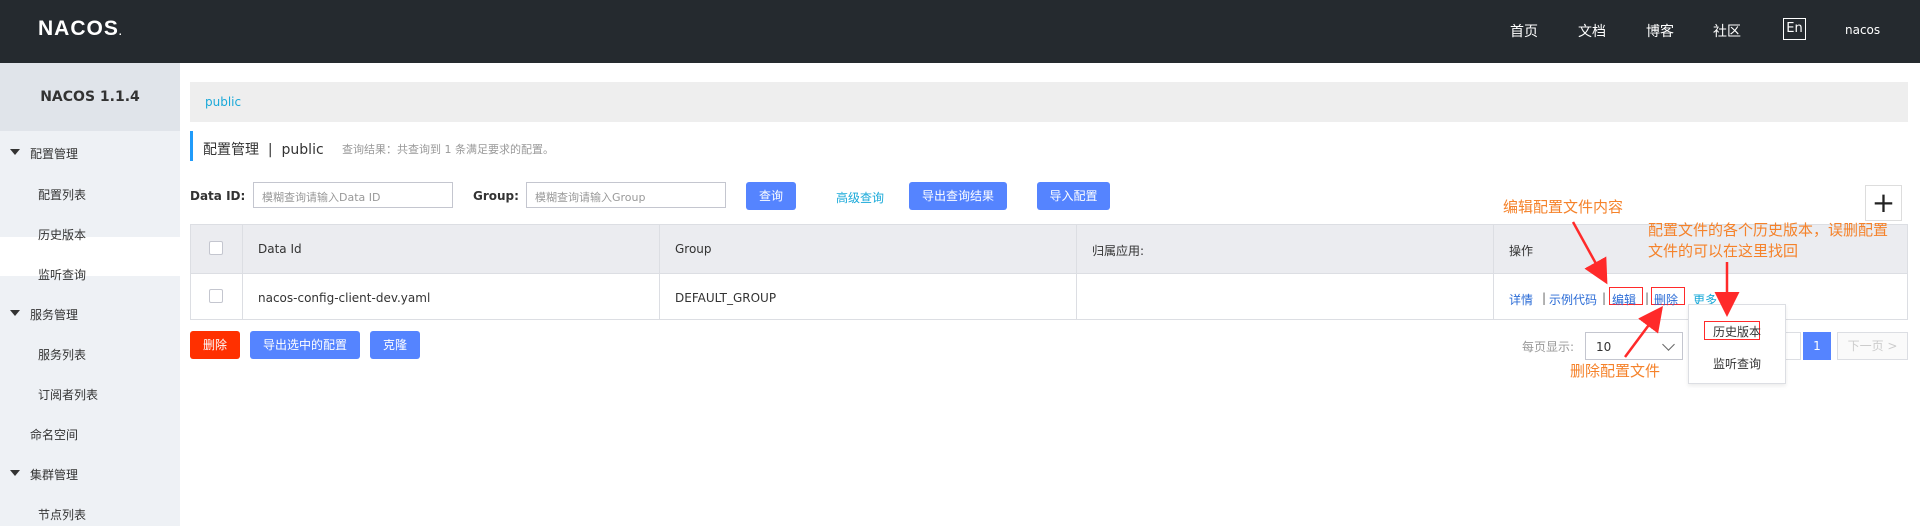 The height and width of the screenshot is (526, 1920). What do you see at coordinates (1615, 371) in the screenshot?
I see `annotation-delete: 删除配置文件` at bounding box center [1615, 371].